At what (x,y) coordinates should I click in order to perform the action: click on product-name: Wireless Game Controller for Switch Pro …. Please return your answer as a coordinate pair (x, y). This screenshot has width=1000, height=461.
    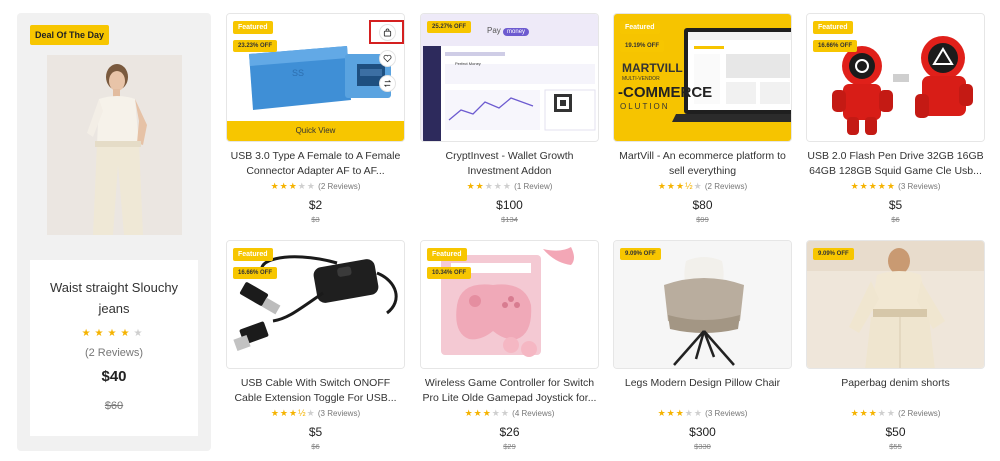
    Looking at the image, I should click on (509, 391).